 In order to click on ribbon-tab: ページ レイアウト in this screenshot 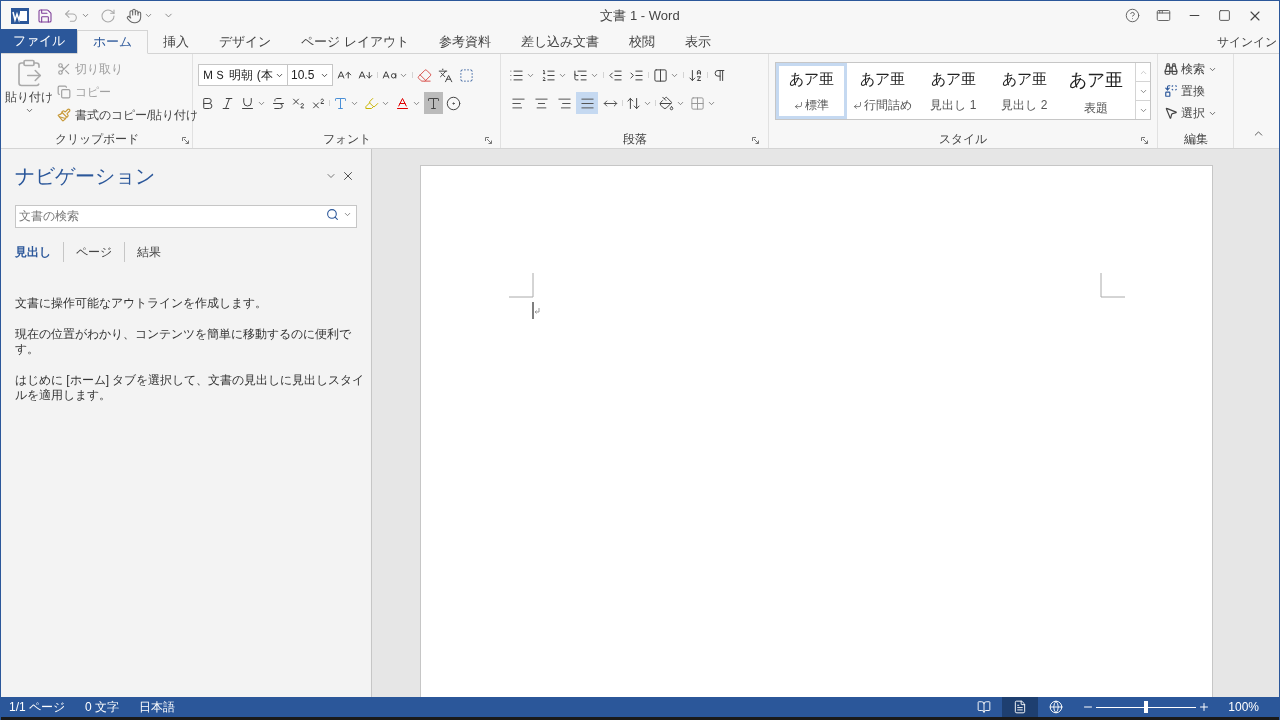, I will do `click(355, 42)`.